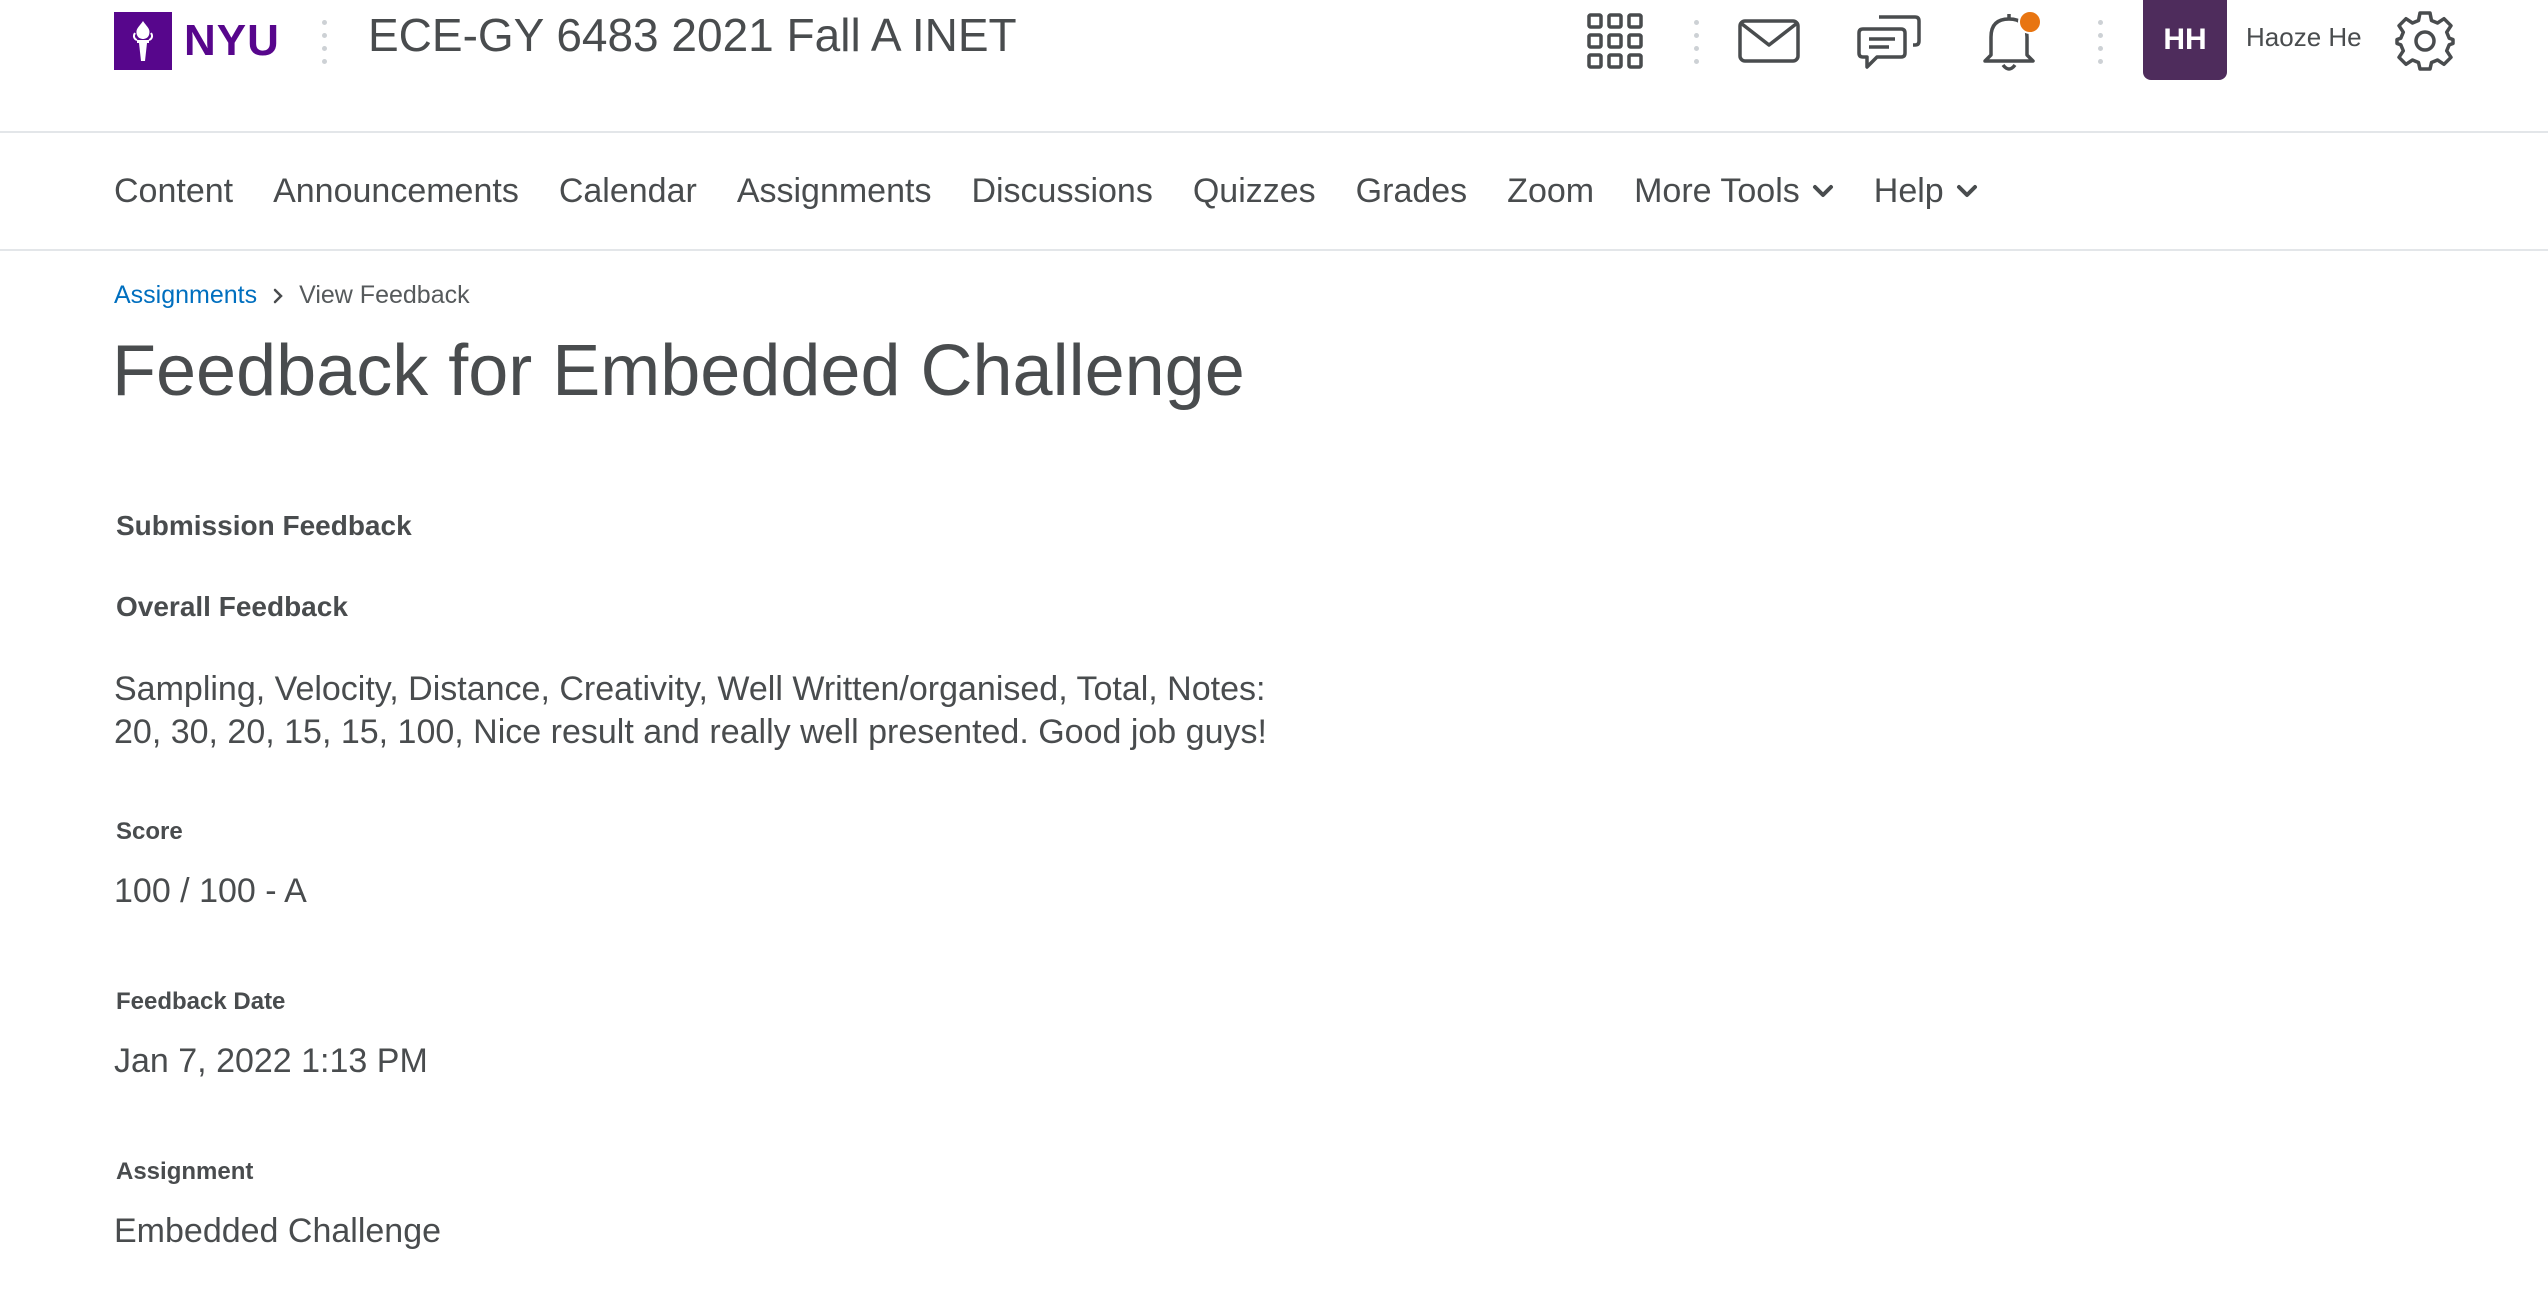 The image size is (2548, 1310). Describe the element at coordinates (278, 1231) in the screenshot. I see `assignment-value: Embedded Challenge` at that location.